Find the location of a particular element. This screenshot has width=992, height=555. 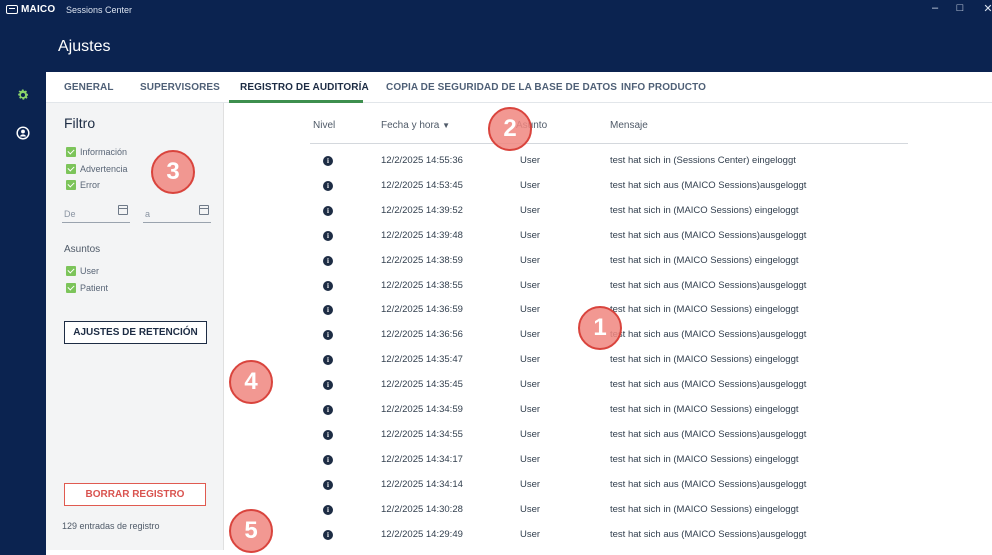

cell-datetime: 12/2/2025 14:36:59 is located at coordinates (422, 310).